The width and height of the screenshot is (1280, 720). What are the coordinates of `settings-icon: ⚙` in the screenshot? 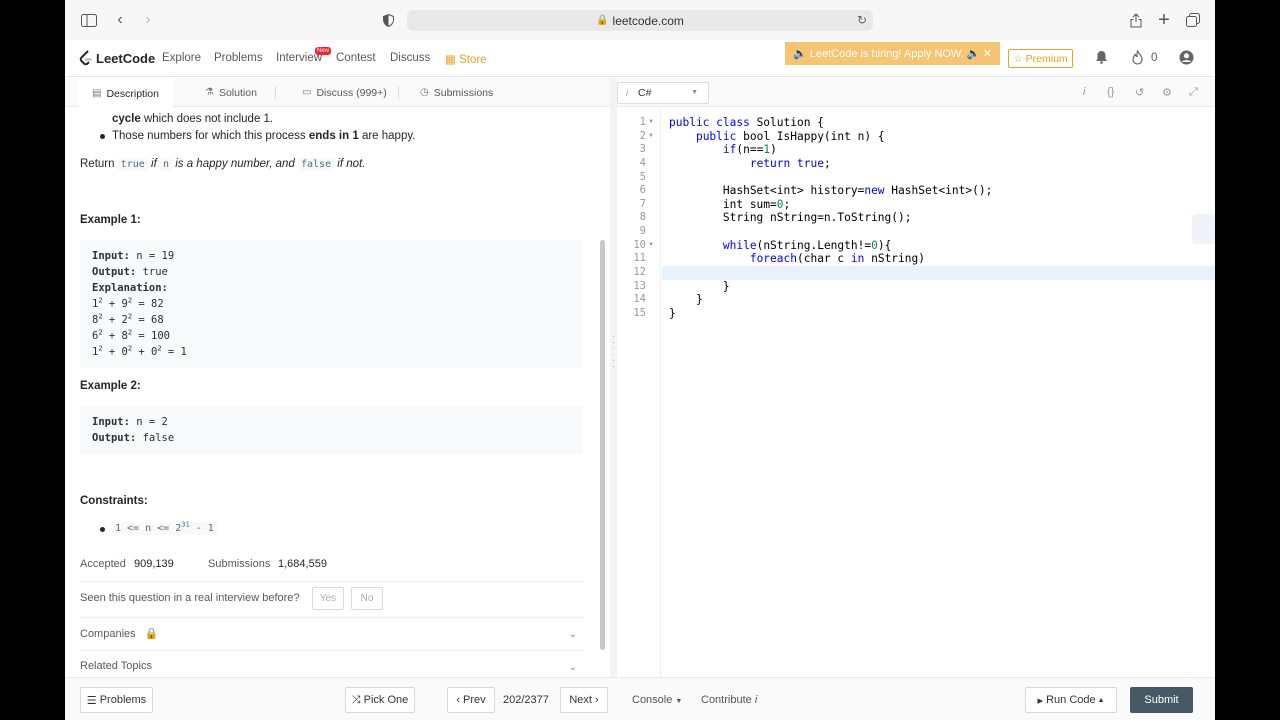 It's located at (1167, 92).